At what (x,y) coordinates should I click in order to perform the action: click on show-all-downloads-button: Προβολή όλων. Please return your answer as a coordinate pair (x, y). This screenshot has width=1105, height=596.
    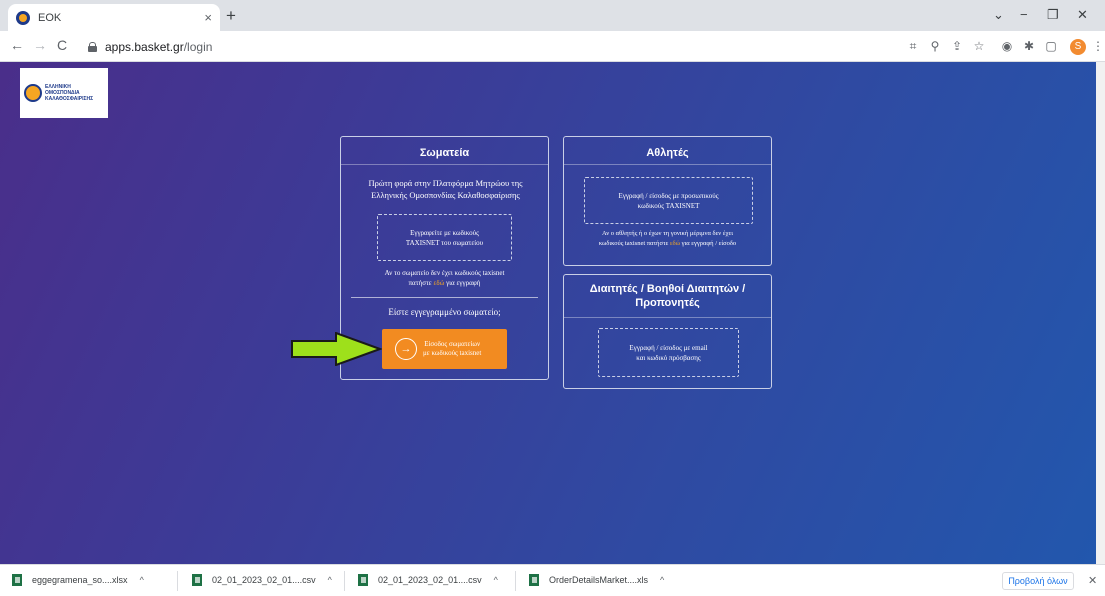
    Looking at the image, I should click on (1038, 581).